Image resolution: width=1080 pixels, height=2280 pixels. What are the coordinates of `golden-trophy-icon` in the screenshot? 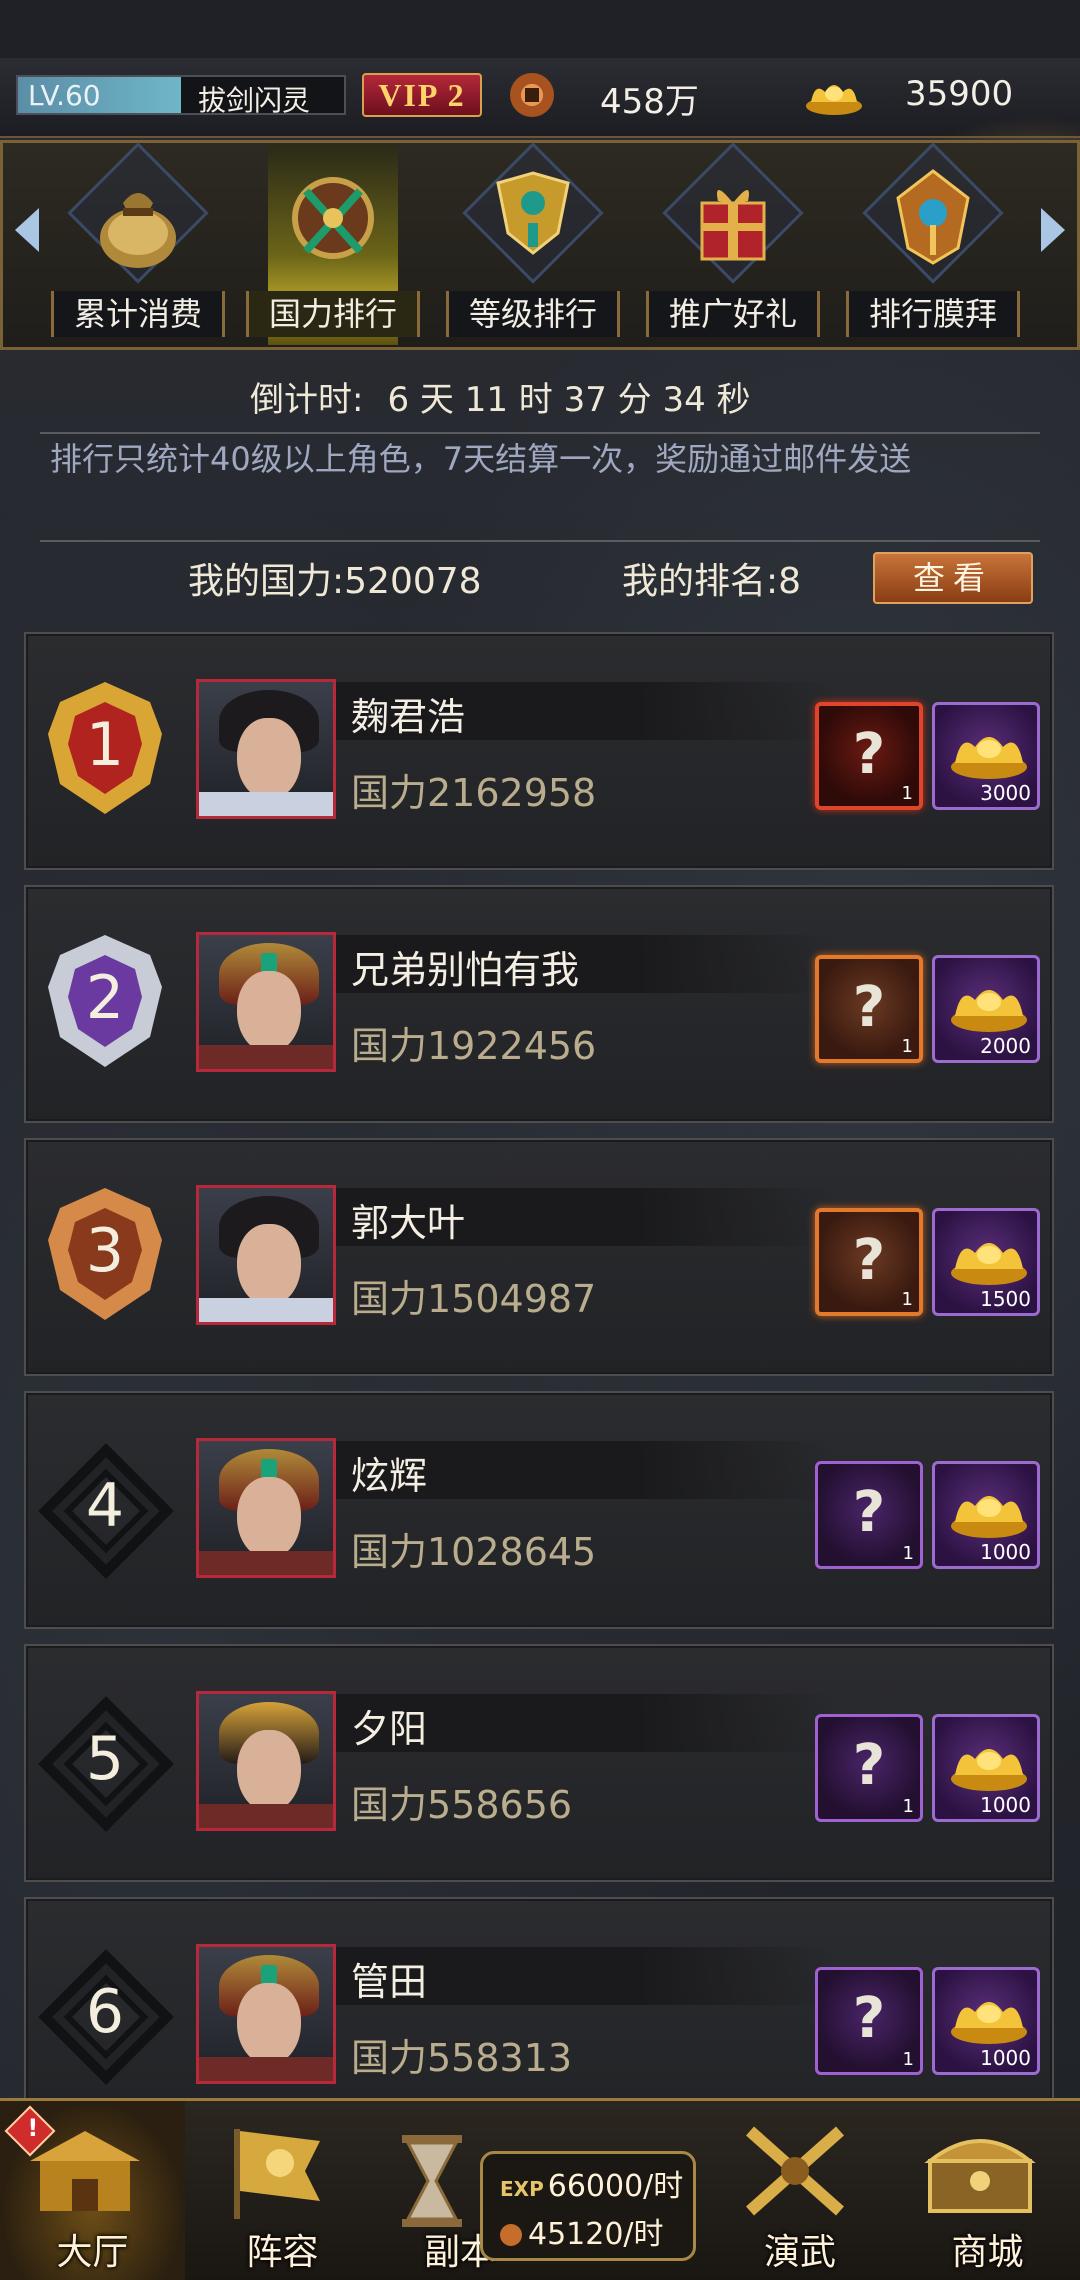 It's located at (533, 213).